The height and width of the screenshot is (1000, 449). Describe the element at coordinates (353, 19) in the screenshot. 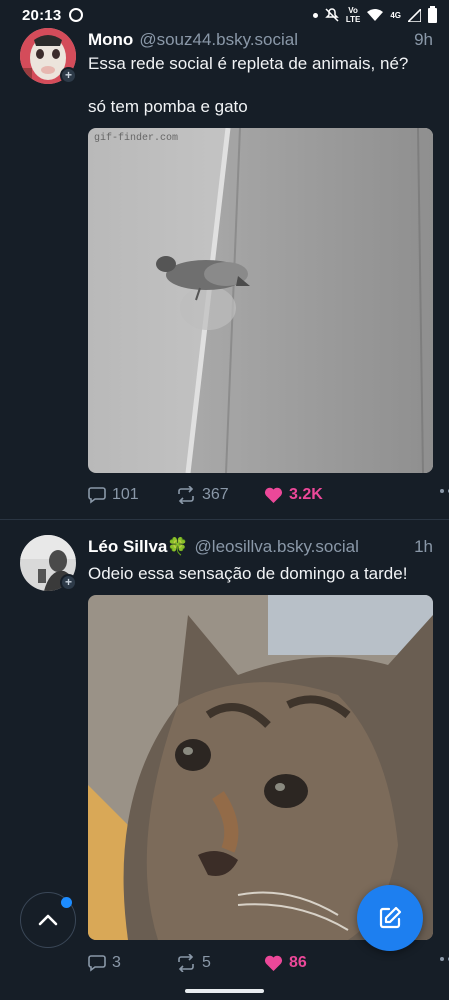

I see `lte-label: LTE` at that location.